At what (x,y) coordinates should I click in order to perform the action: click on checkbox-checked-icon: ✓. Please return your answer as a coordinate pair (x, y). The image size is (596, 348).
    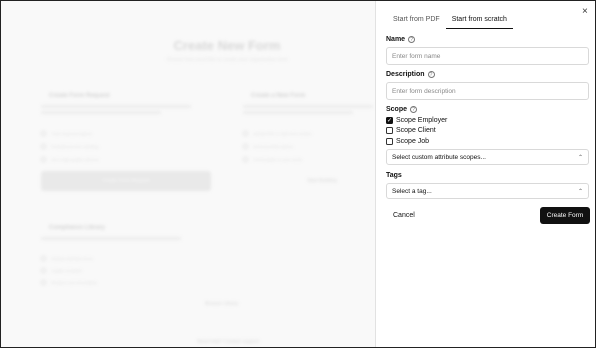
    Looking at the image, I should click on (389, 120).